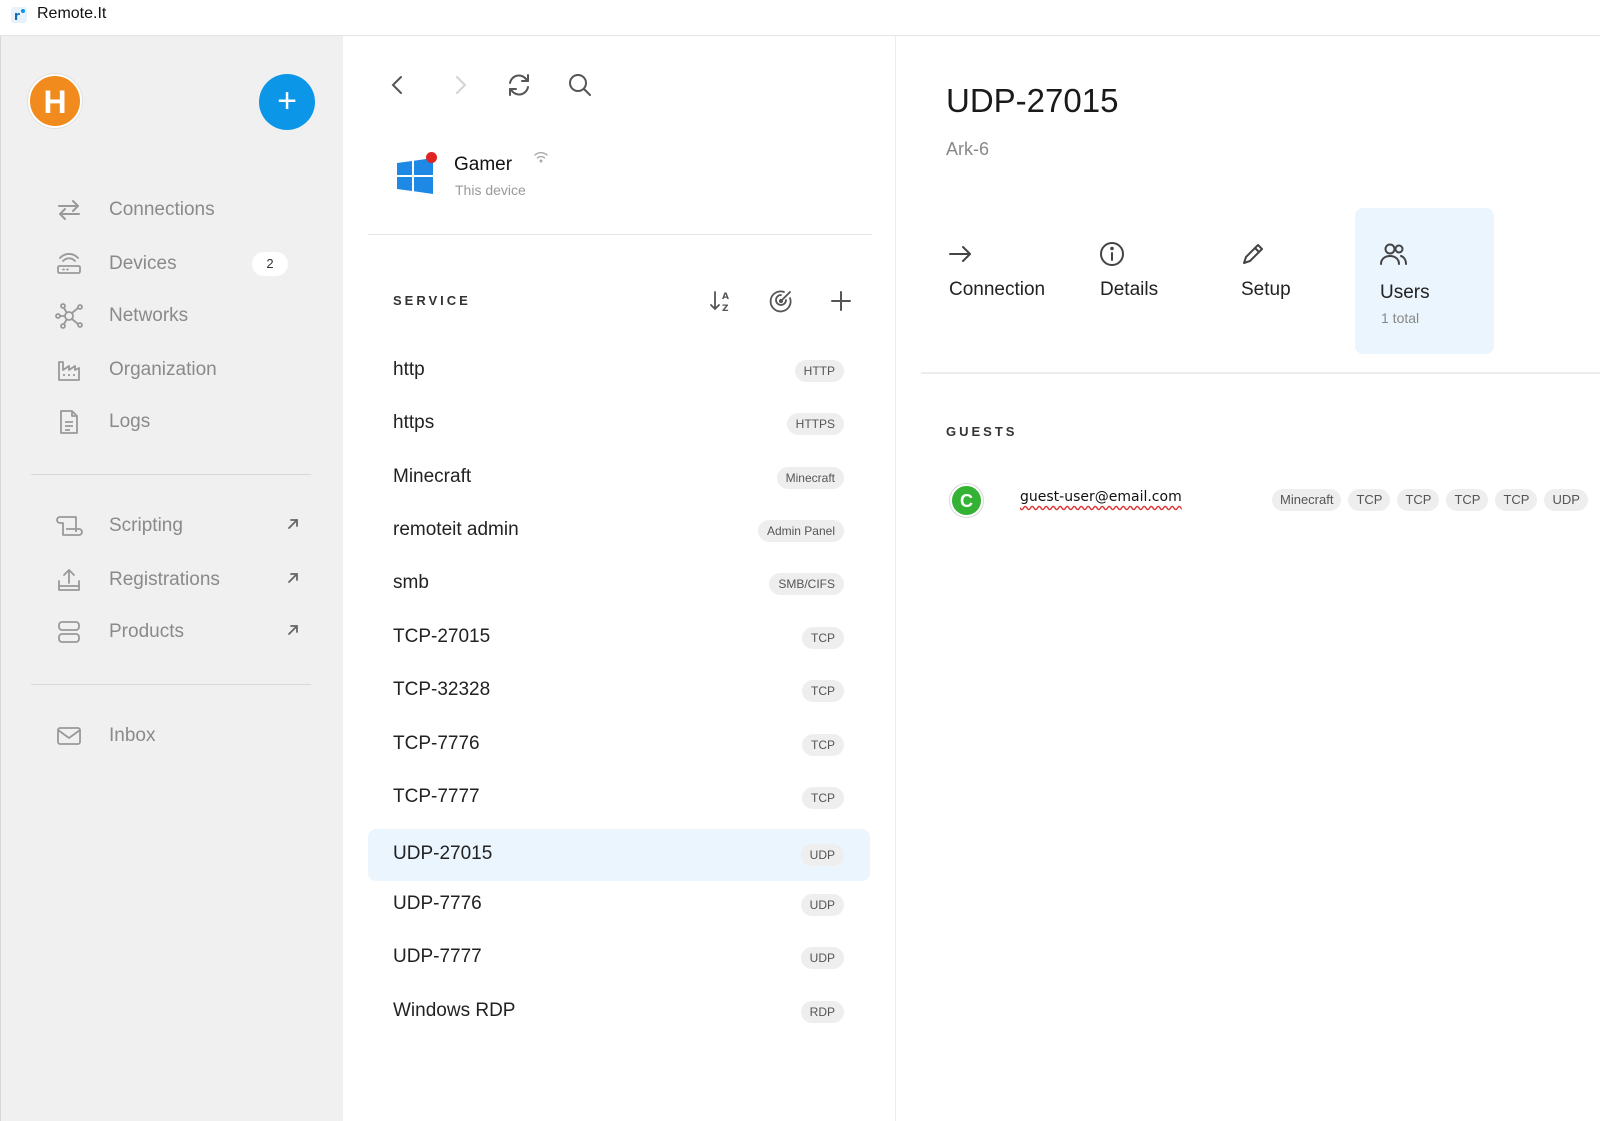 This screenshot has height=1121, width=1600. I want to click on refresh-icon, so click(519, 85).